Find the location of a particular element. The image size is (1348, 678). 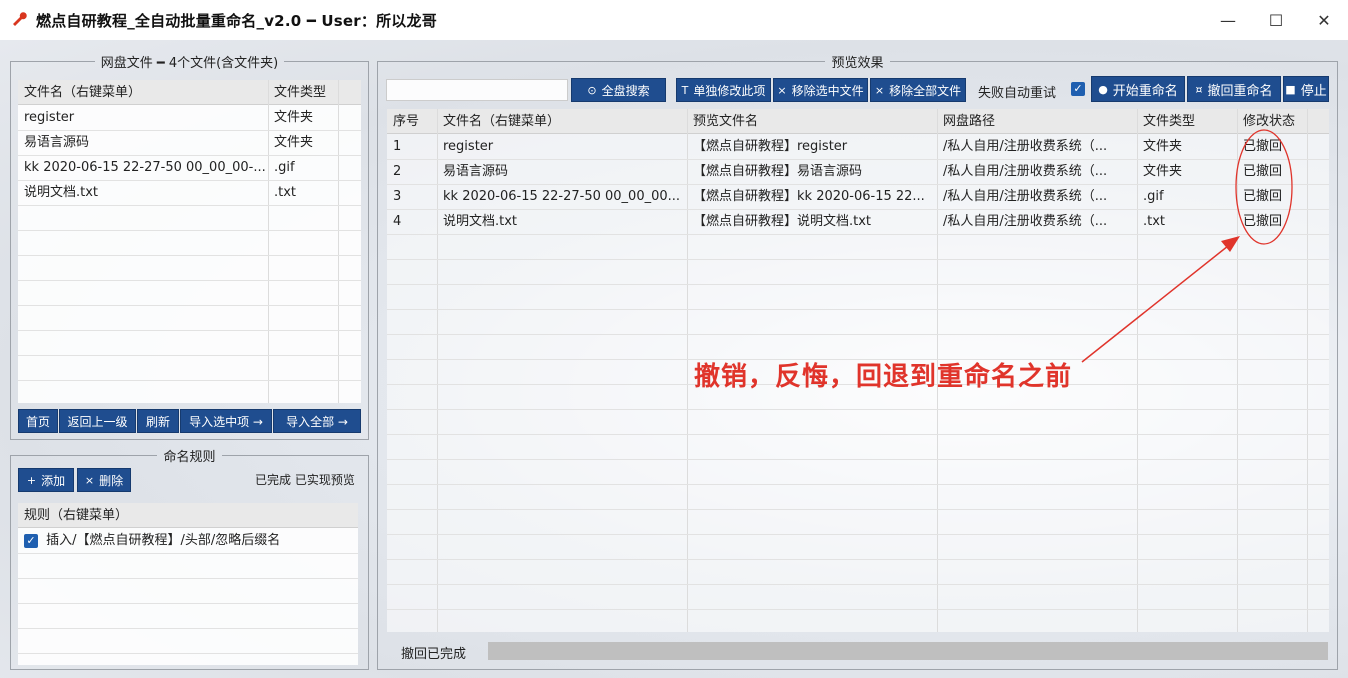

close-icon: ✕ is located at coordinates (1324, 20).